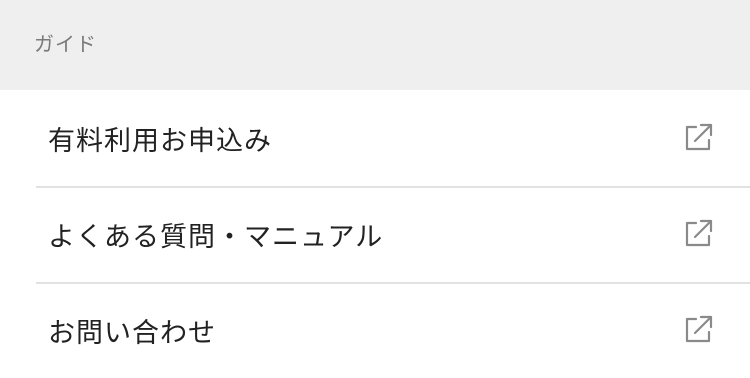 The image size is (750, 378). What do you see at coordinates (160, 141) in the screenshot?
I see `menu-item-label: 有料利用お申込み` at bounding box center [160, 141].